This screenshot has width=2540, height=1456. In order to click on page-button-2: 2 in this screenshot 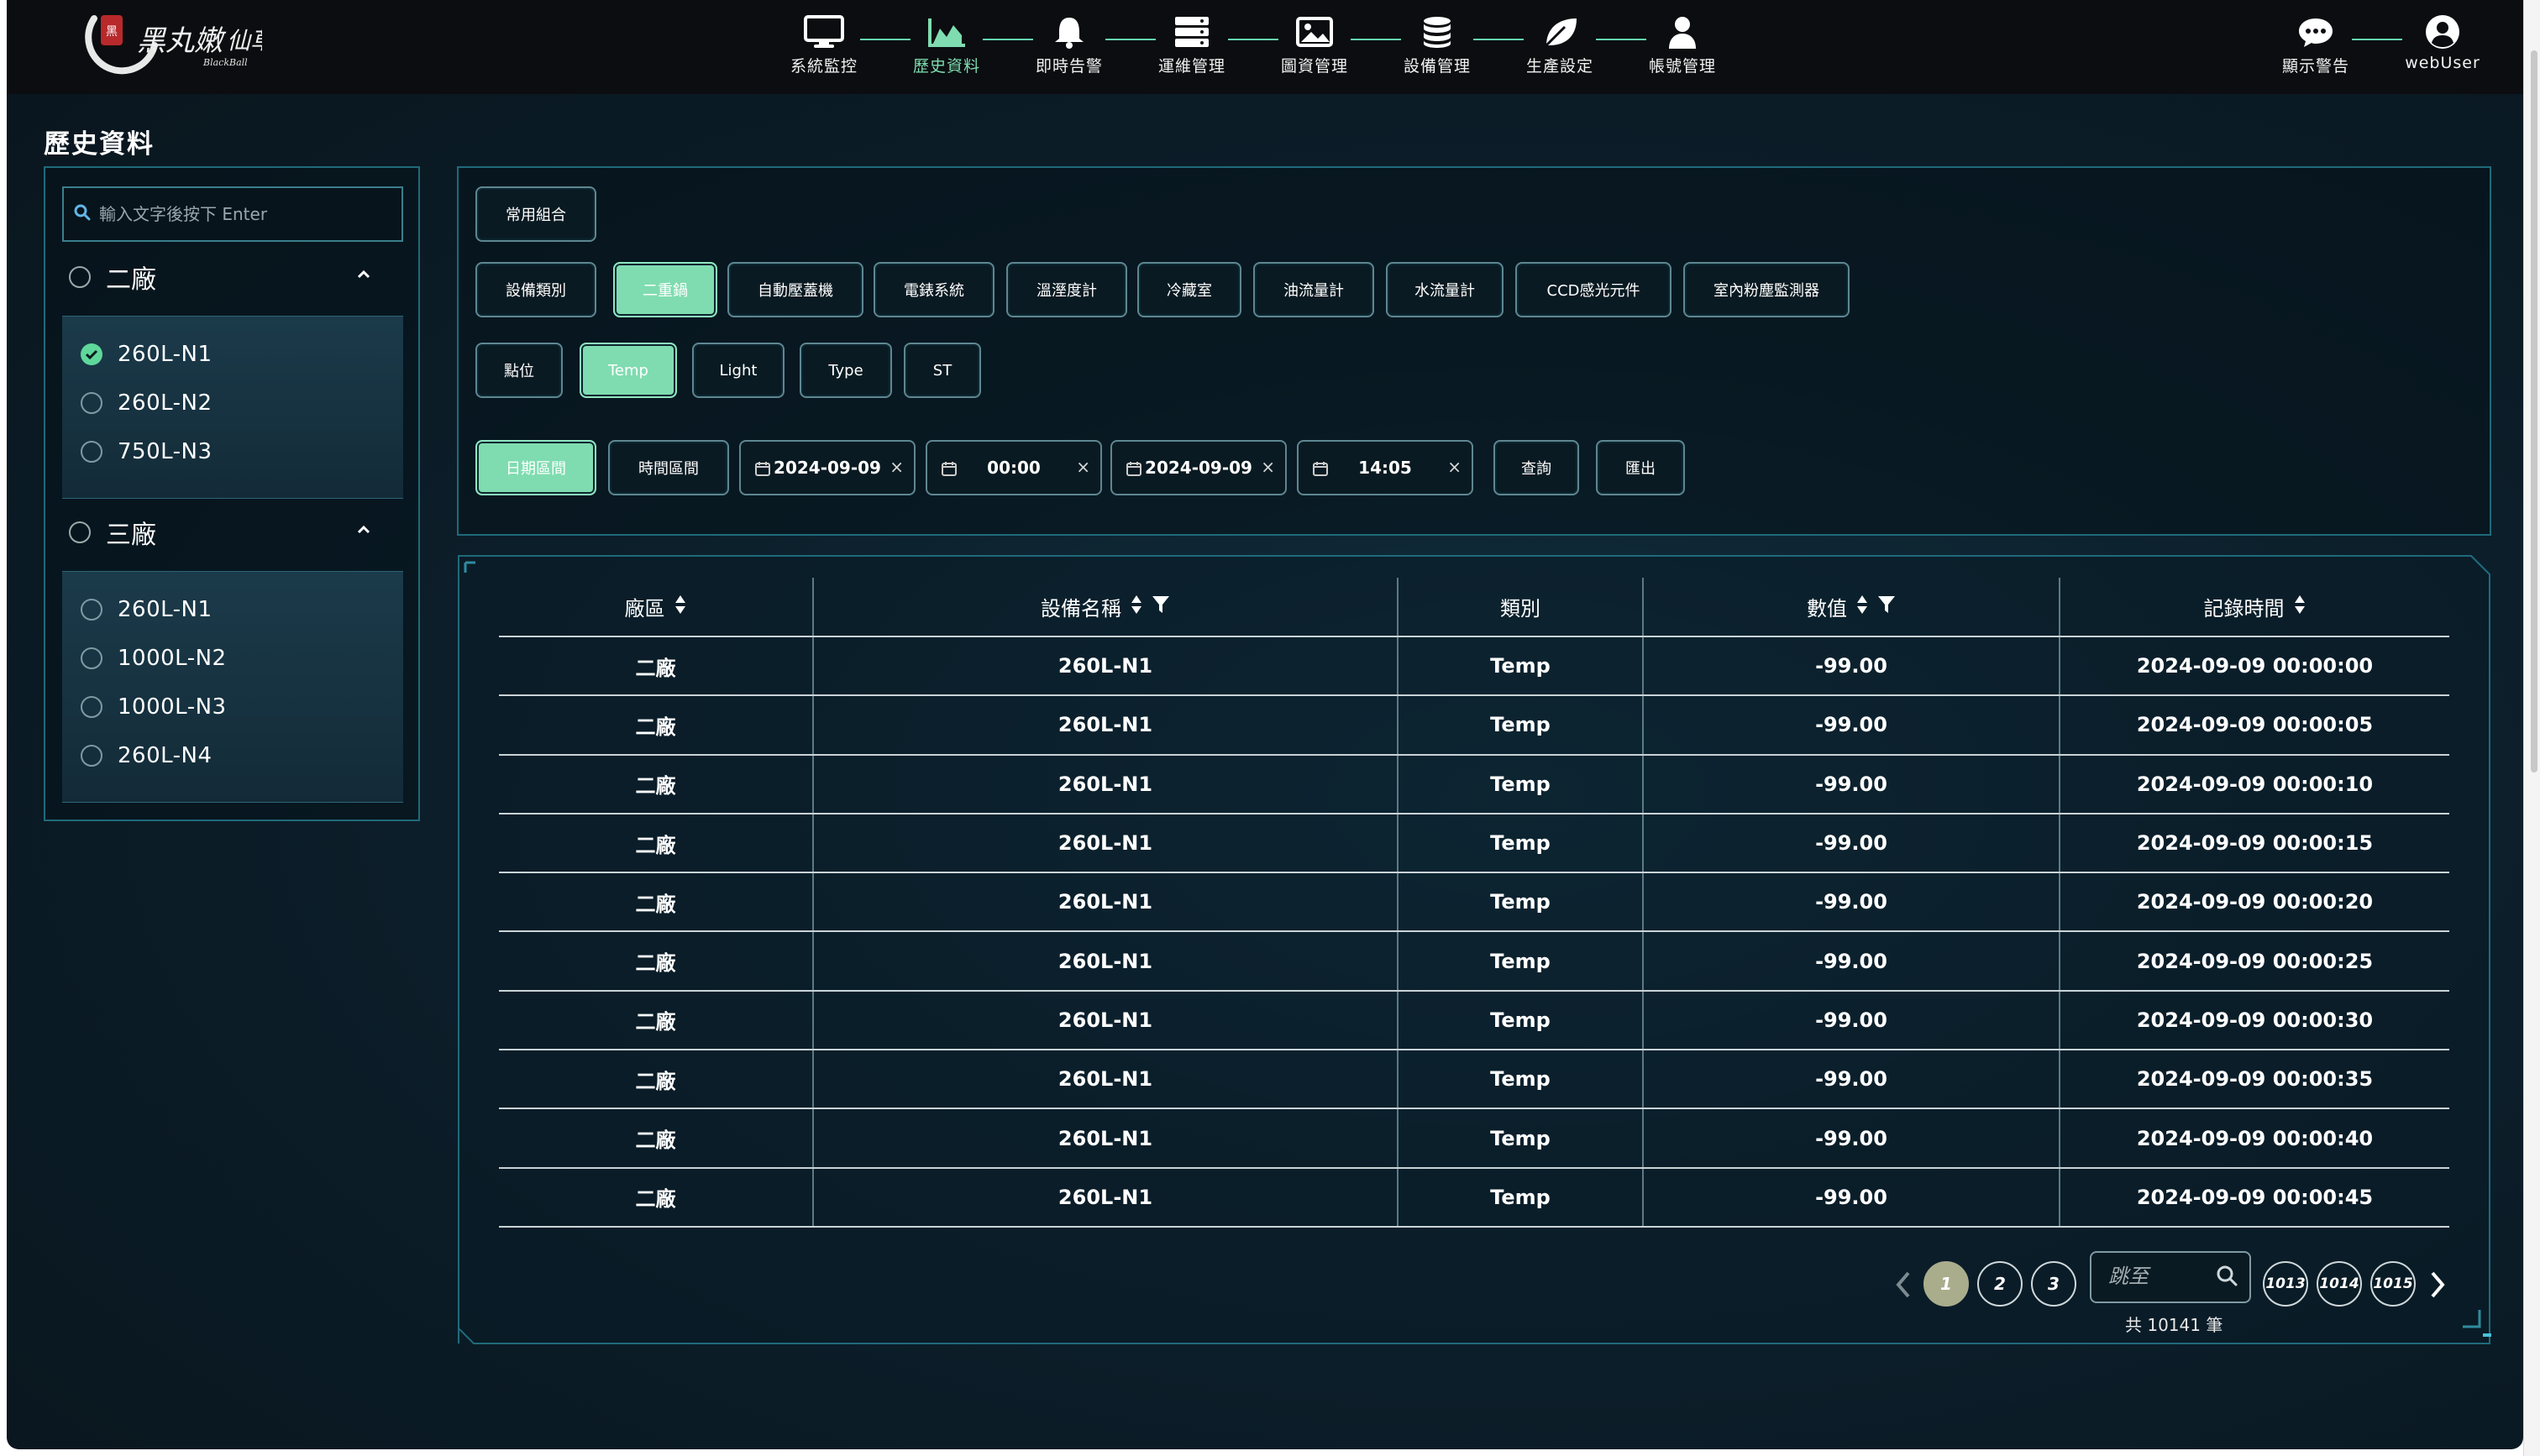, I will do `click(2000, 1284)`.